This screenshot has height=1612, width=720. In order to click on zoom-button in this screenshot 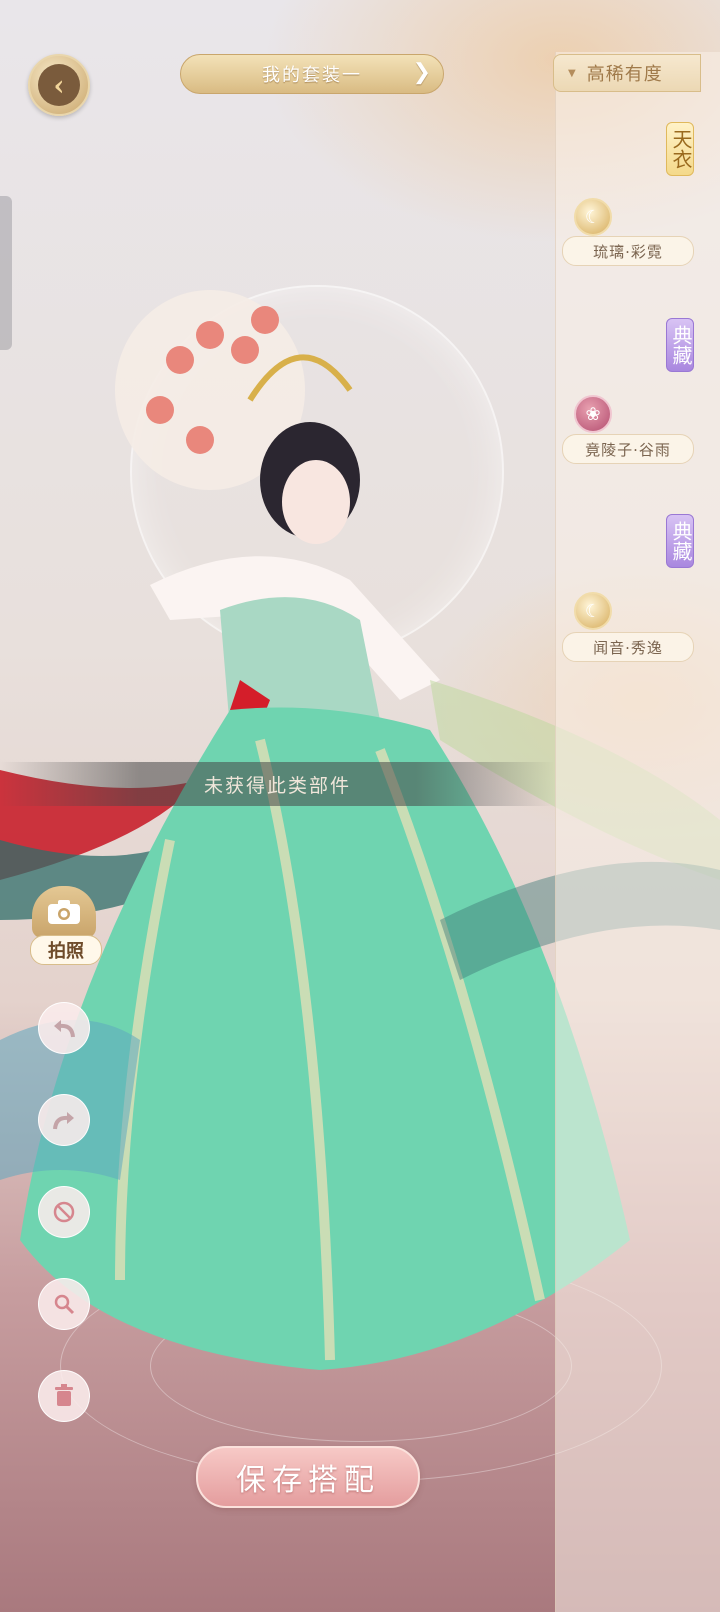, I will do `click(64, 1304)`.